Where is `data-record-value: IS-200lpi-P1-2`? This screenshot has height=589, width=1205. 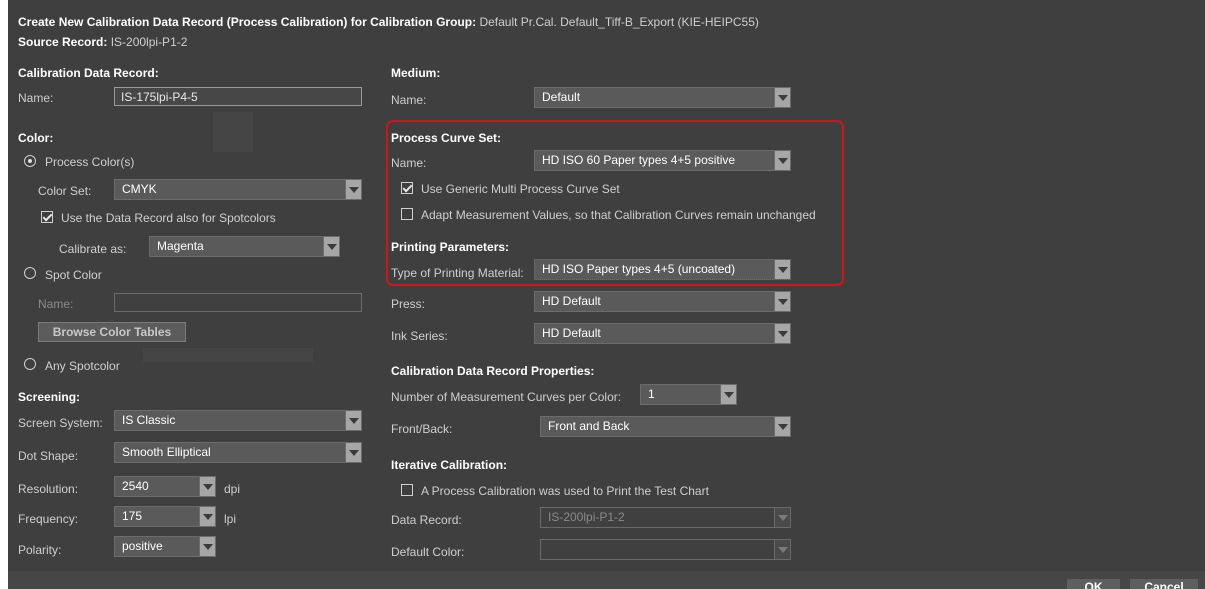
data-record-value: IS-200lpi-P1-2 is located at coordinates (586, 517).